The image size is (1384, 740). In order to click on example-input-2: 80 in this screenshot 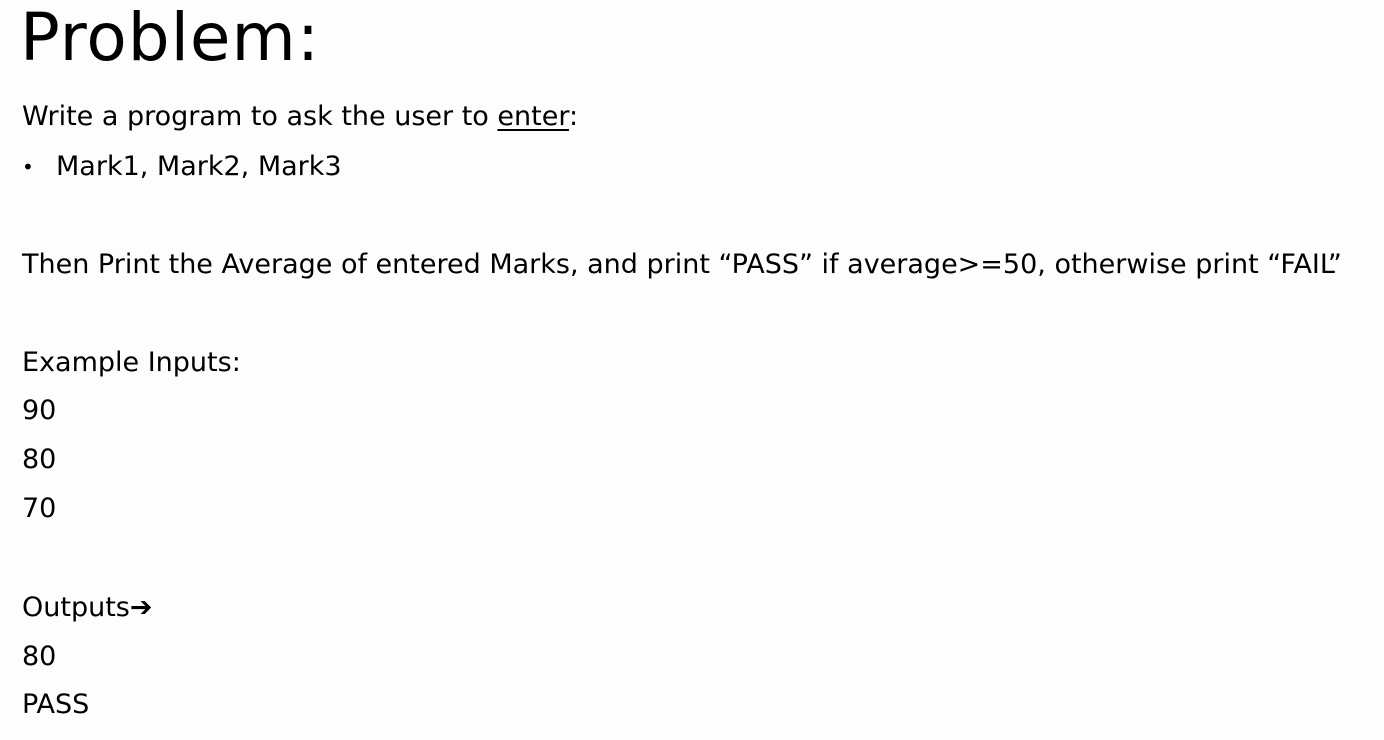, I will do `click(39, 459)`.